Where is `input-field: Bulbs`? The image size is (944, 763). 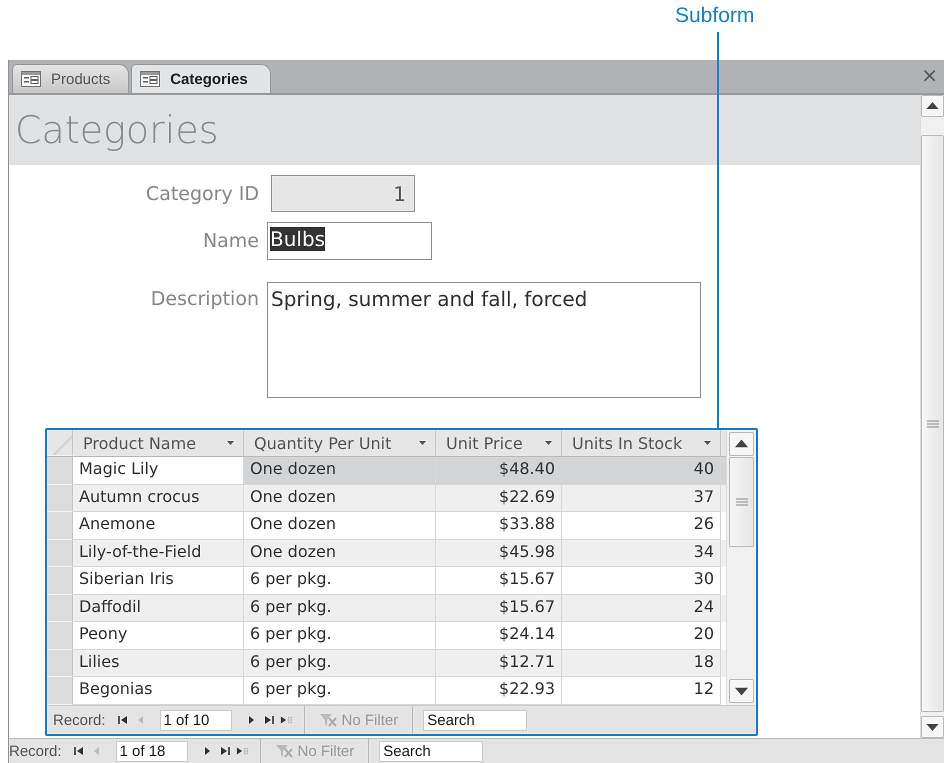
input-field: Bulbs is located at coordinates (349, 241).